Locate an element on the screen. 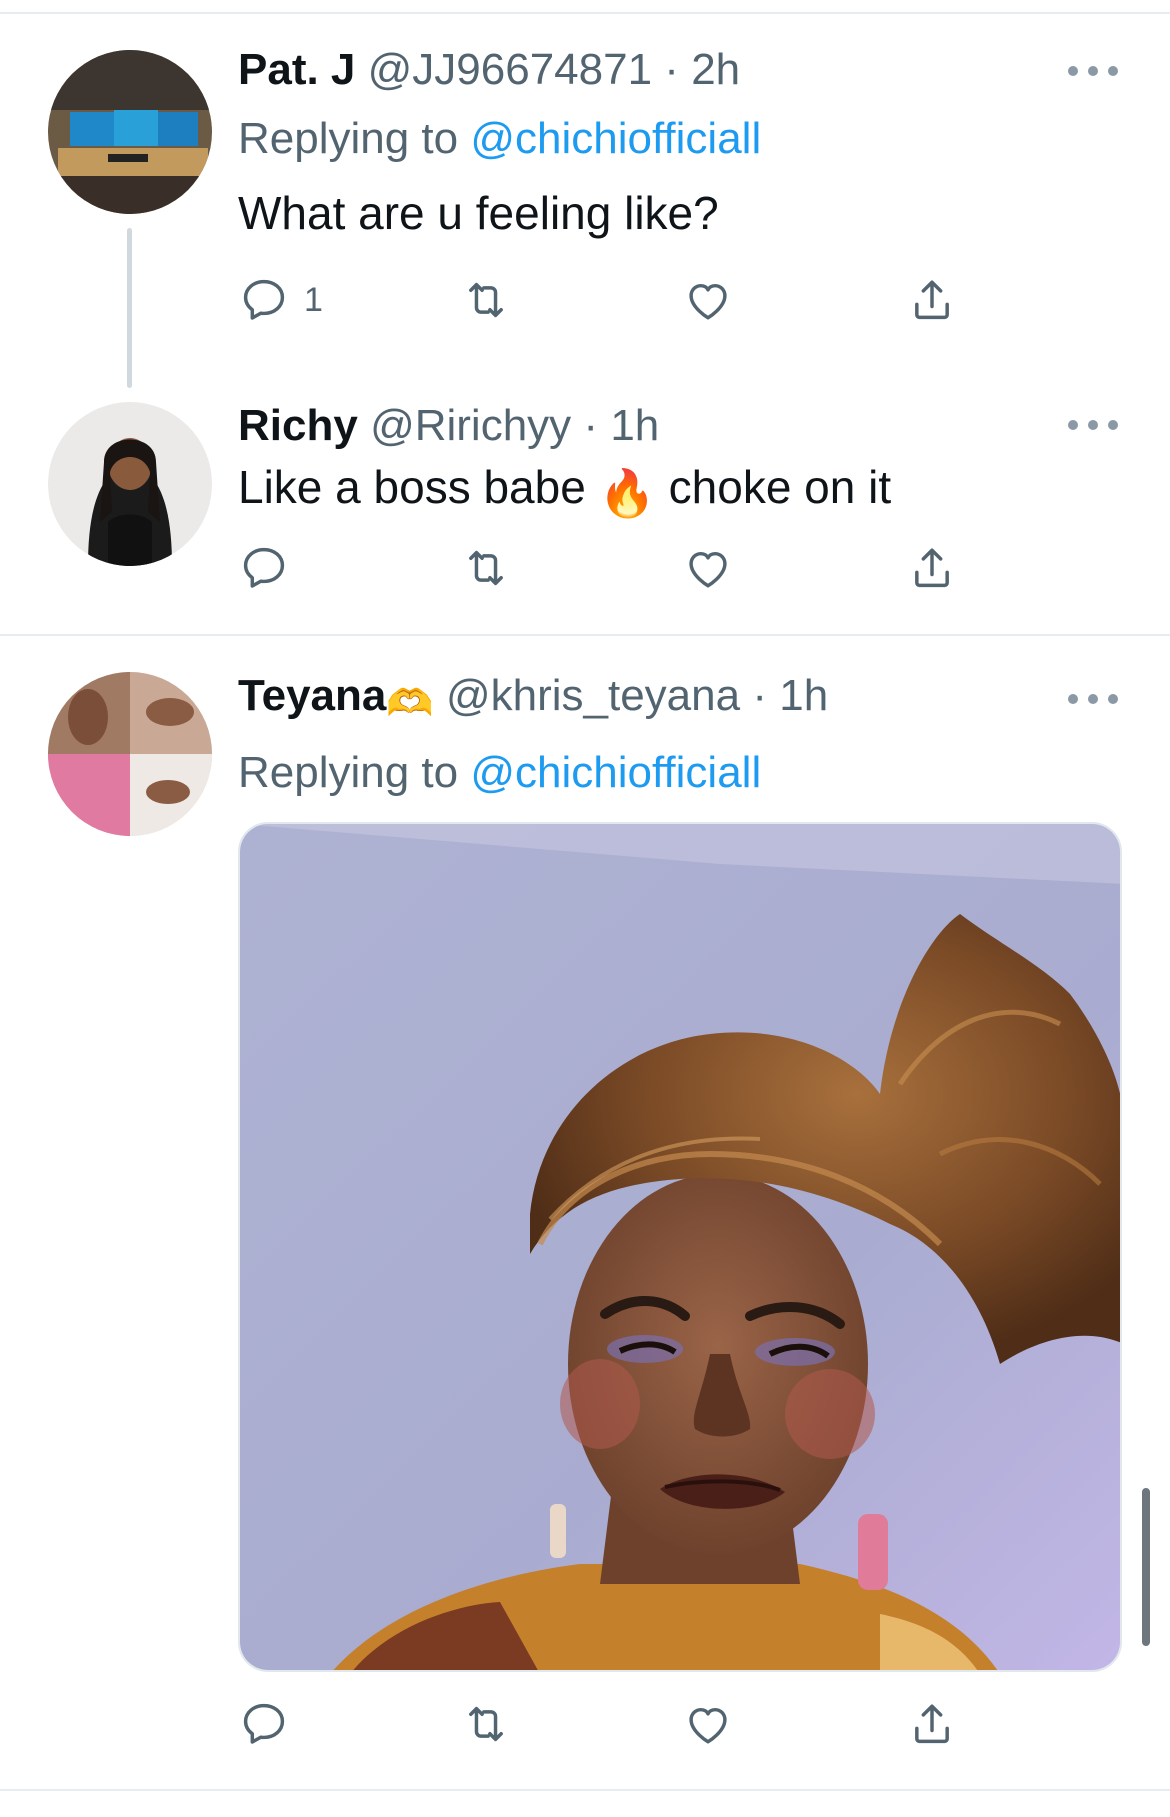  tweet-text-part: choke on it is located at coordinates (773, 487).